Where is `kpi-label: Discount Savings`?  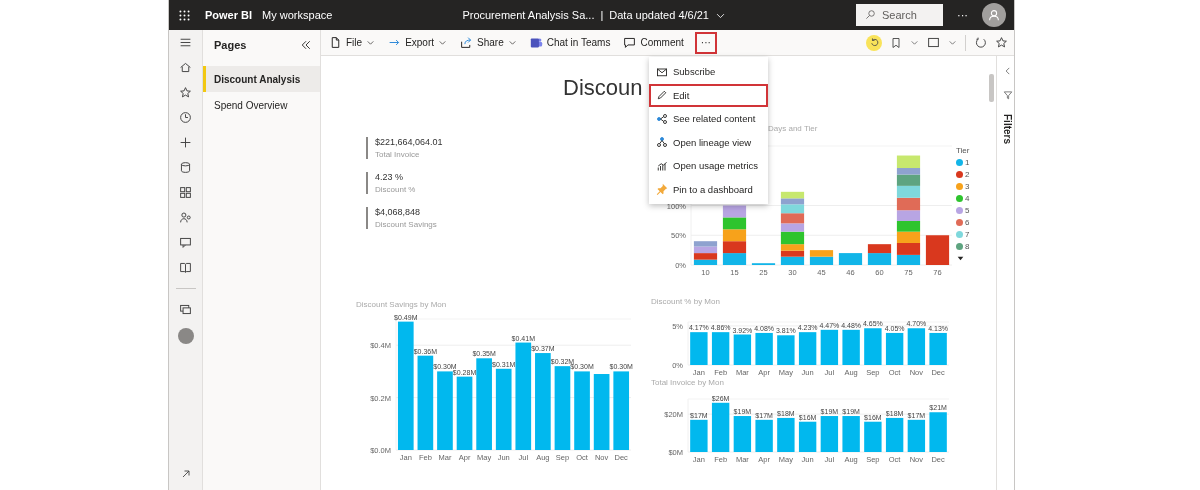 kpi-label: Discount Savings is located at coordinates (406, 224).